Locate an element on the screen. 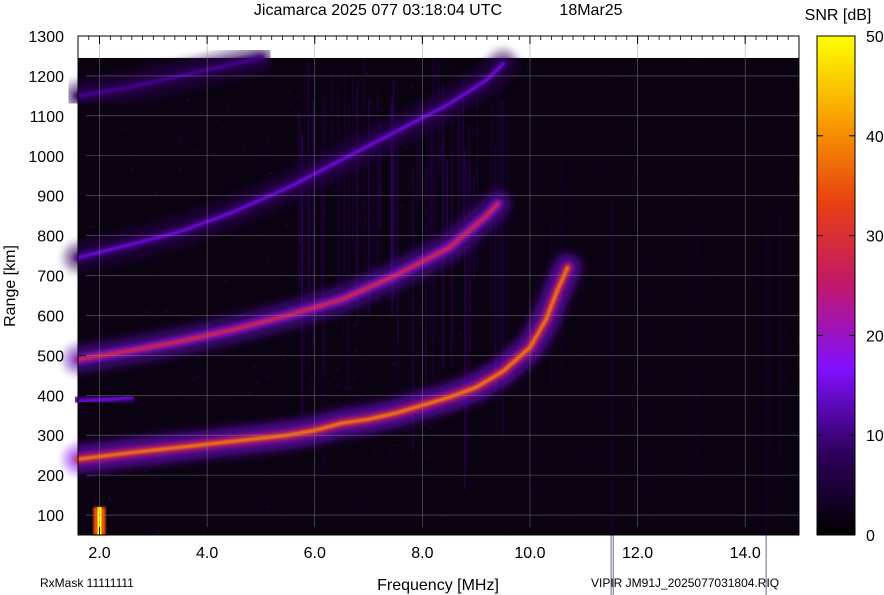 The height and width of the screenshot is (595, 884). colorbar-tick-label: 50 is located at coordinates (875, 37).